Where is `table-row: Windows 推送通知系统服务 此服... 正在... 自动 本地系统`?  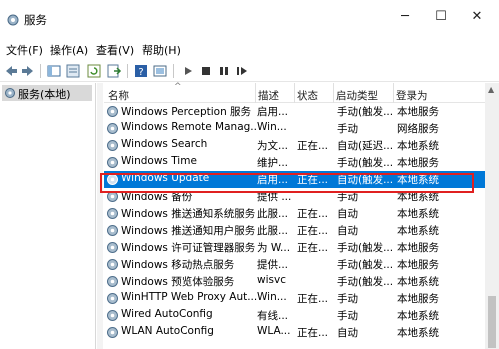
table-row: Windows 推送通知系统服务 此服... 正在... 自动 本地系统 is located at coordinates (294, 213).